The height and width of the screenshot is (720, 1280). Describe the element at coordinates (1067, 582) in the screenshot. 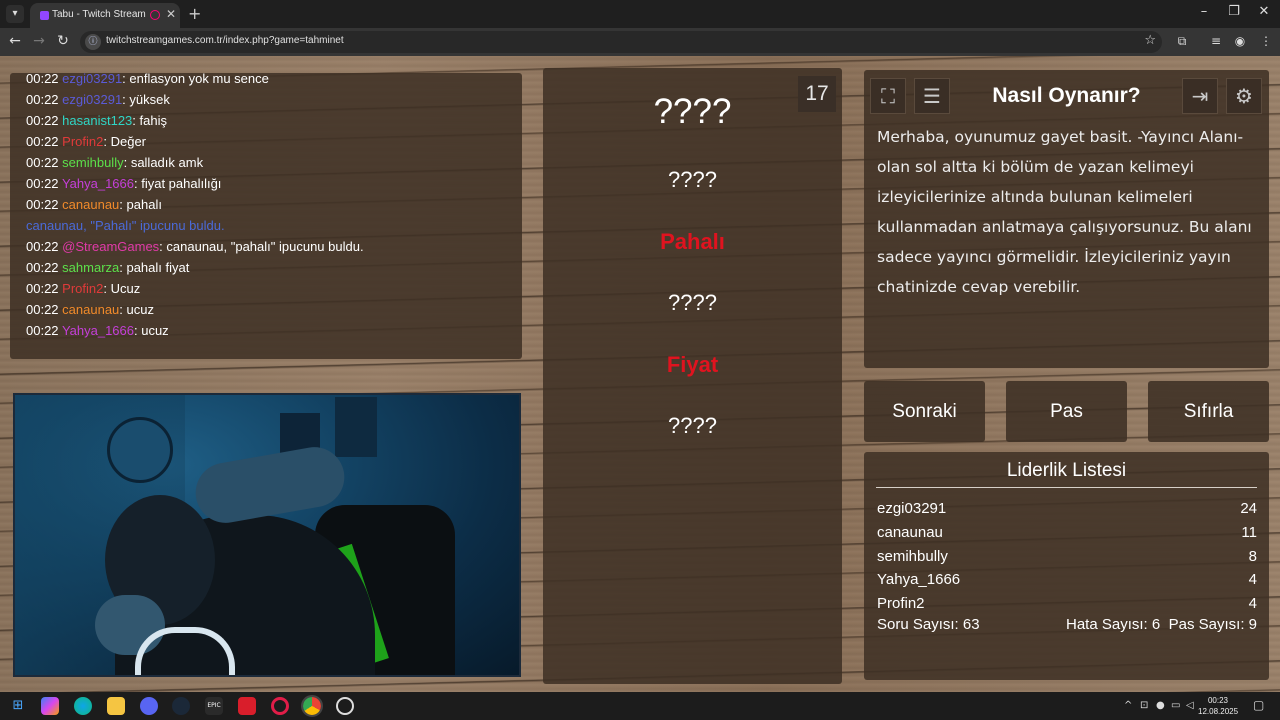

I see `leaderboard-row: Yahya_1666 4` at that location.